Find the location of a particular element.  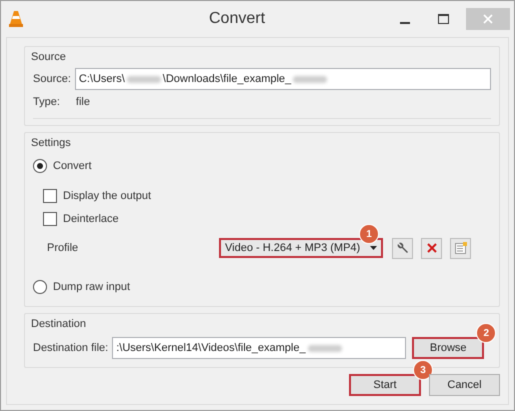

type-value: file is located at coordinates (83, 102).